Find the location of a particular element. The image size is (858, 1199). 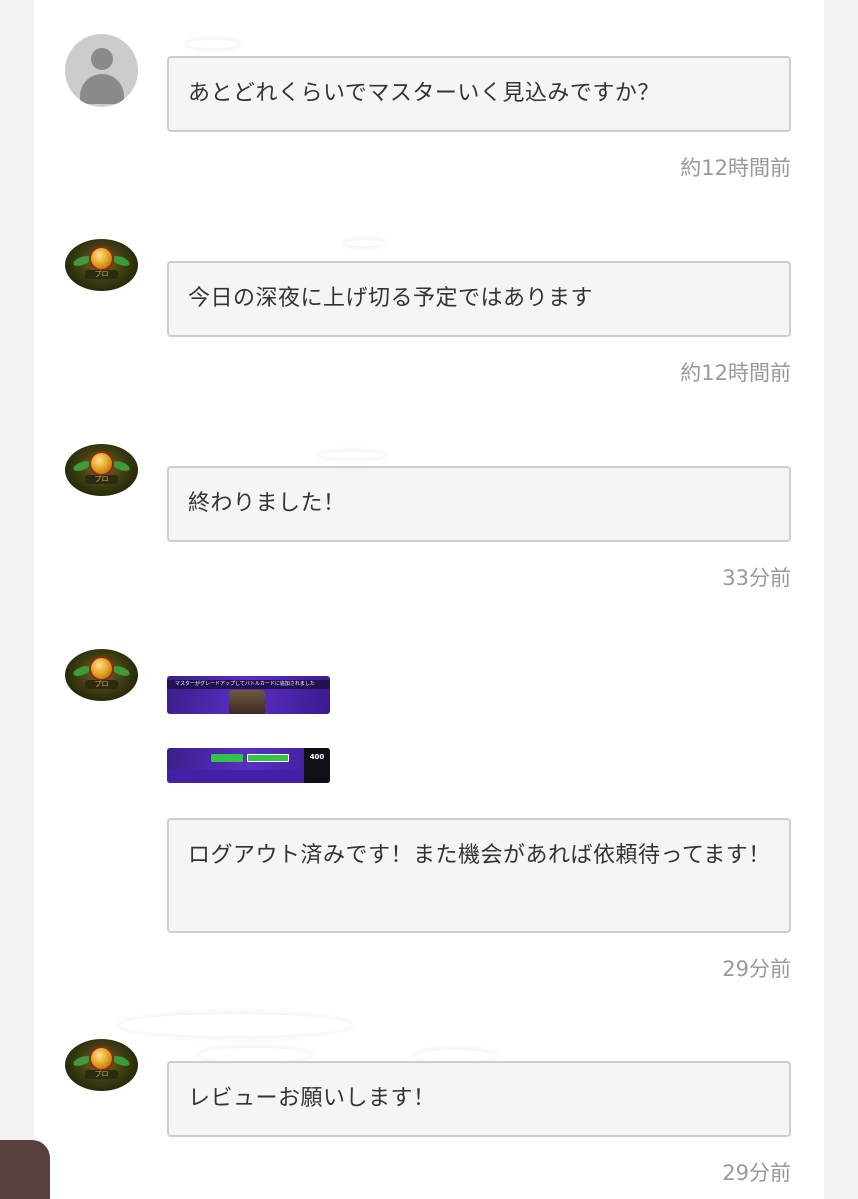

message-bubble: レビューお願いします！ is located at coordinates (479, 1099).